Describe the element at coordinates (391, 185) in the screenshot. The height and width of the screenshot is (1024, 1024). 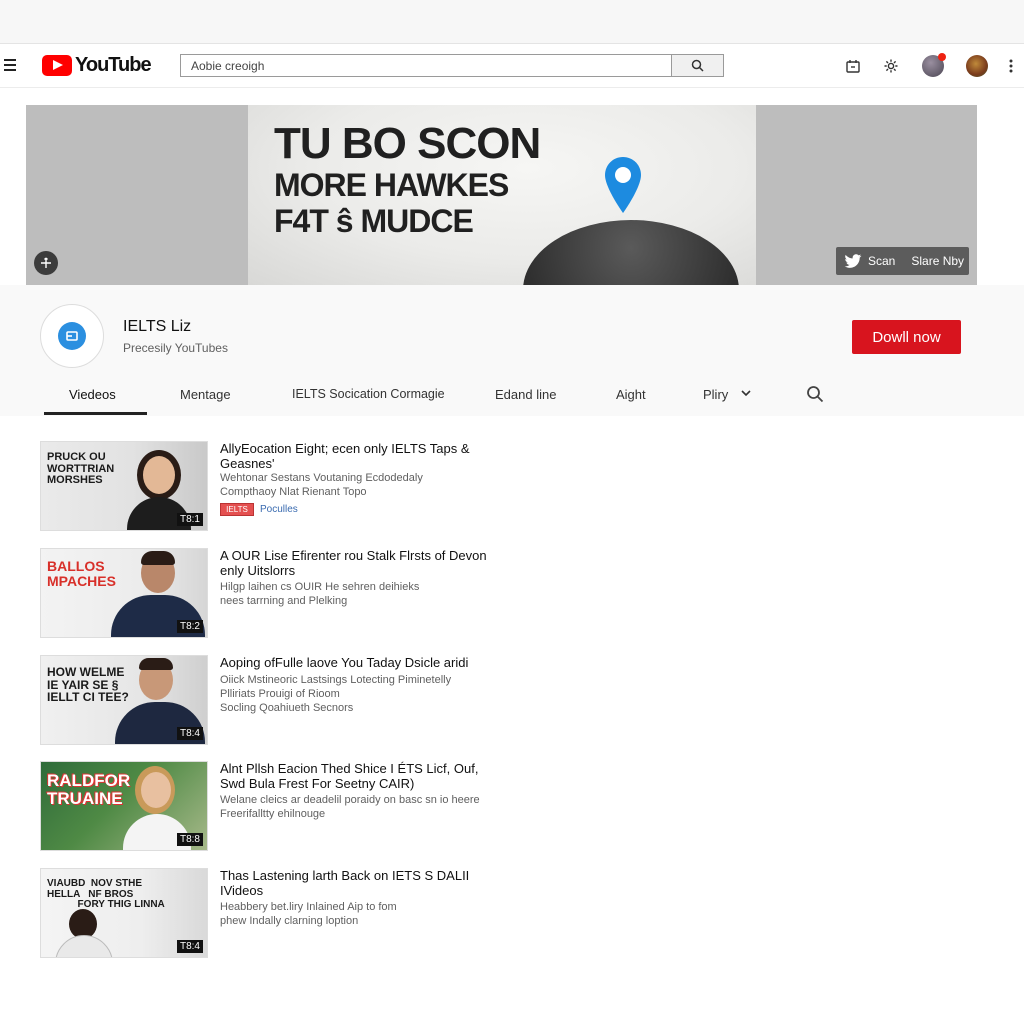
I see `banner-line-2: MORE HAWKES` at that location.